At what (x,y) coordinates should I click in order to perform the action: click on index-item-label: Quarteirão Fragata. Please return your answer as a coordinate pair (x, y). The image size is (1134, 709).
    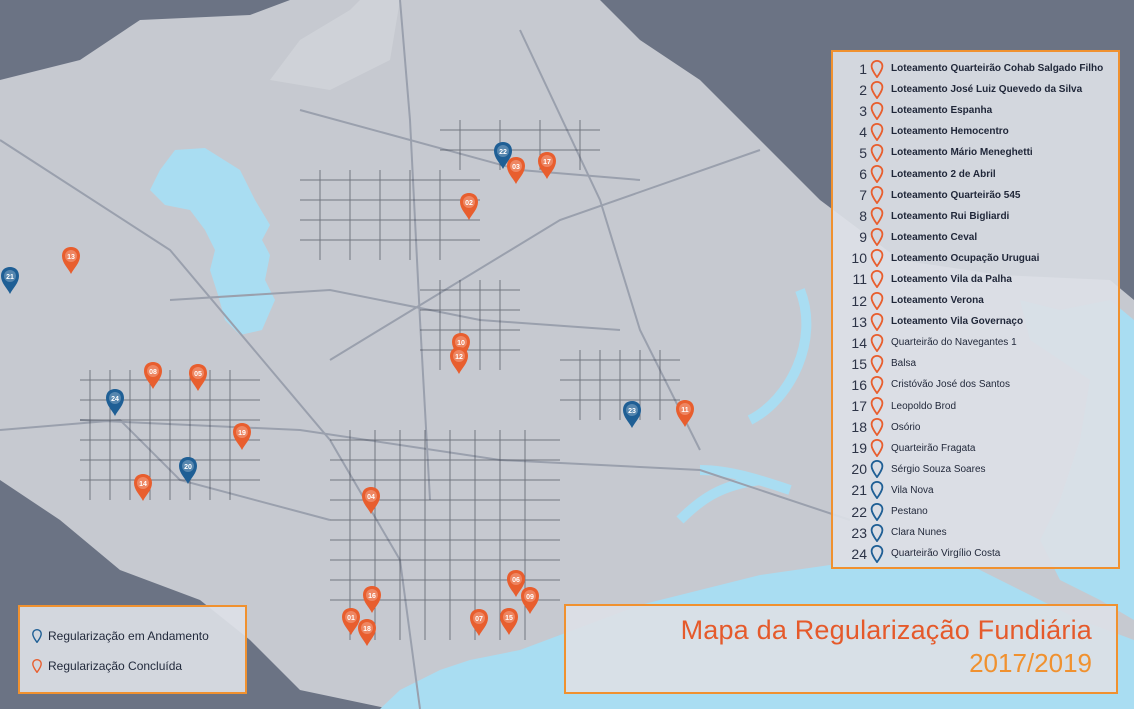
    Looking at the image, I should click on (933, 448).